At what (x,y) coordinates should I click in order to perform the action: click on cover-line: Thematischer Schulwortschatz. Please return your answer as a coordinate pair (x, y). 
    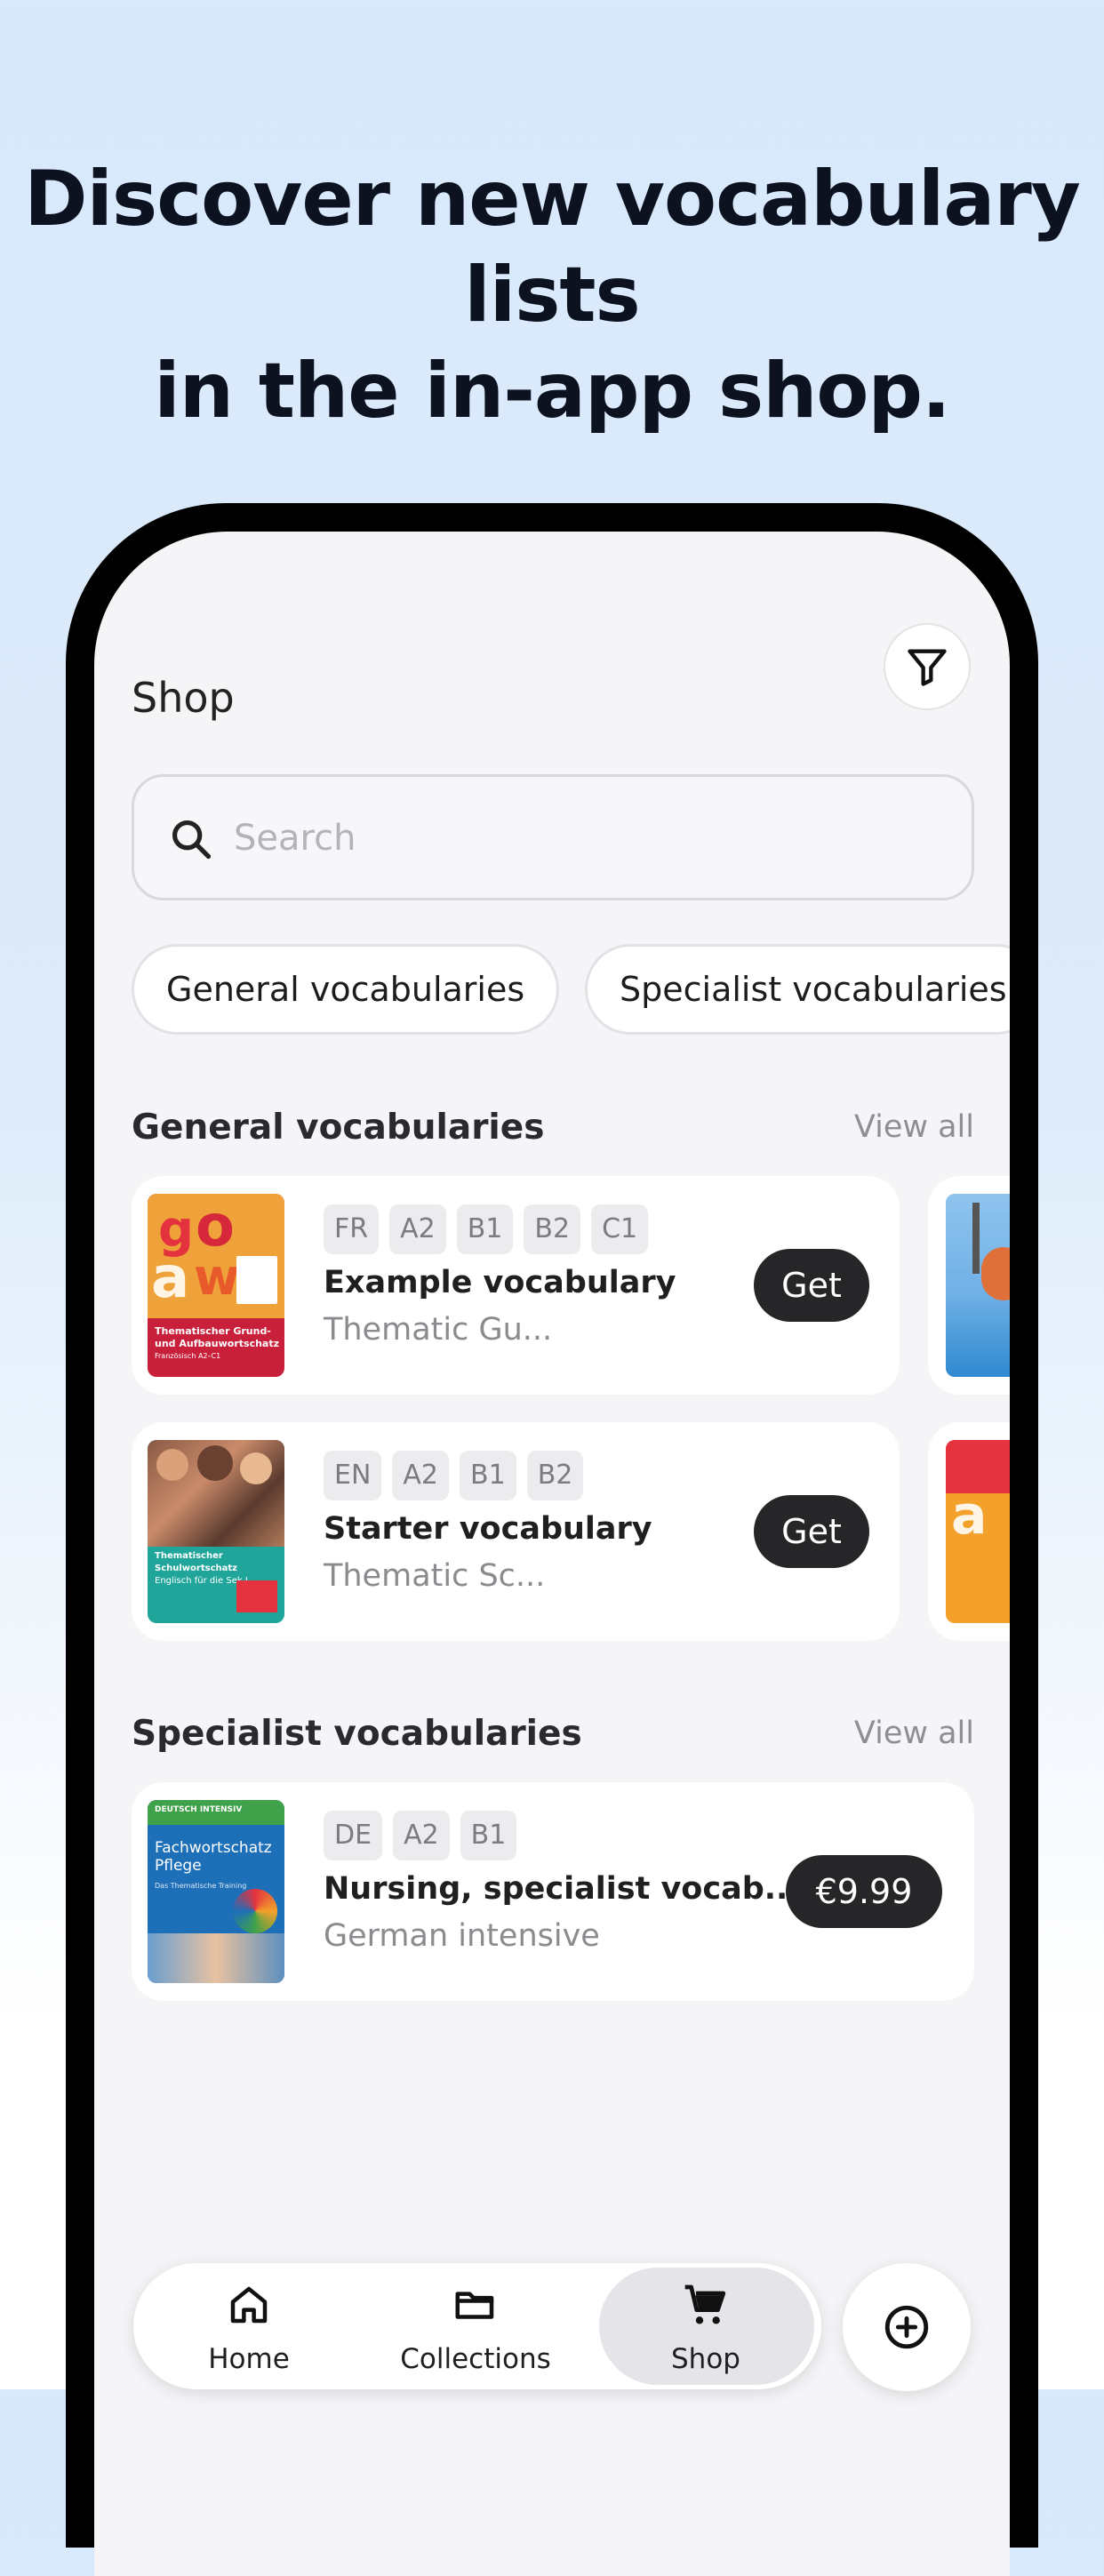
    Looking at the image, I should click on (196, 1562).